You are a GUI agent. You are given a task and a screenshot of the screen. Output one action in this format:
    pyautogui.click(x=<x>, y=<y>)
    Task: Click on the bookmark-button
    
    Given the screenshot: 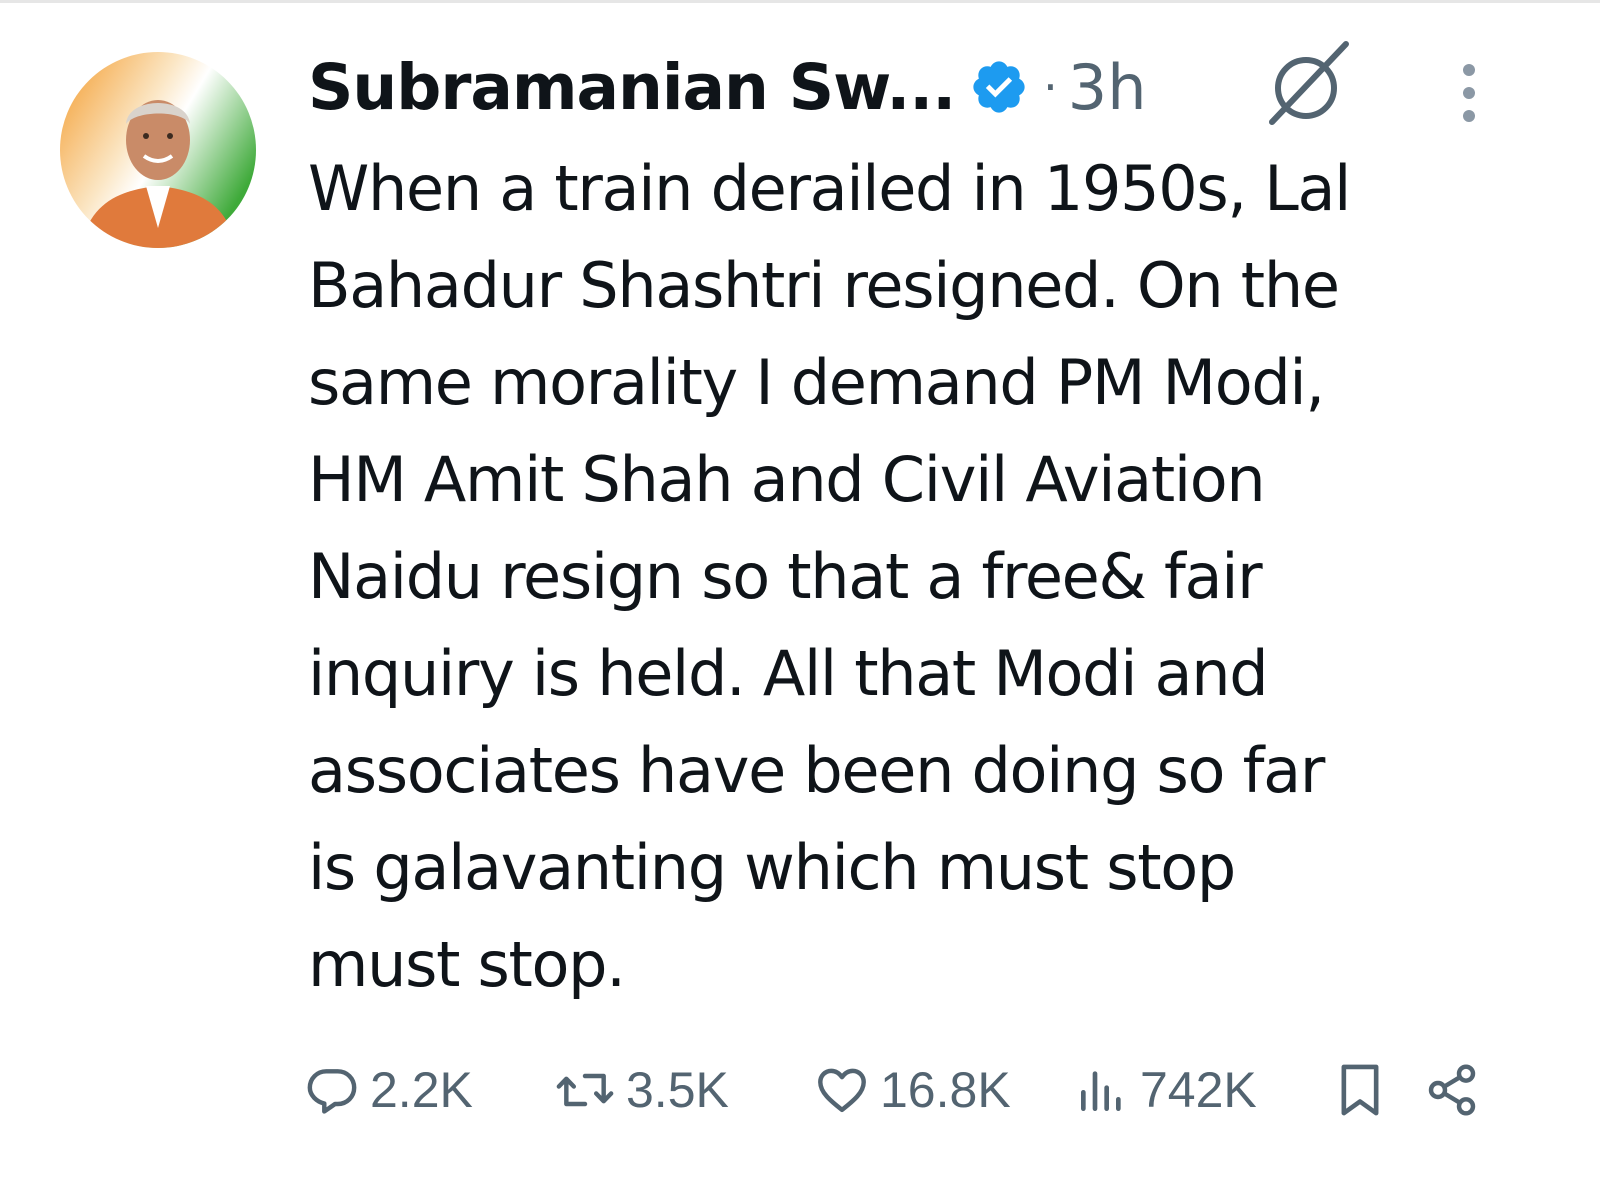 What is the action you would take?
    pyautogui.click(x=1360, y=1090)
    